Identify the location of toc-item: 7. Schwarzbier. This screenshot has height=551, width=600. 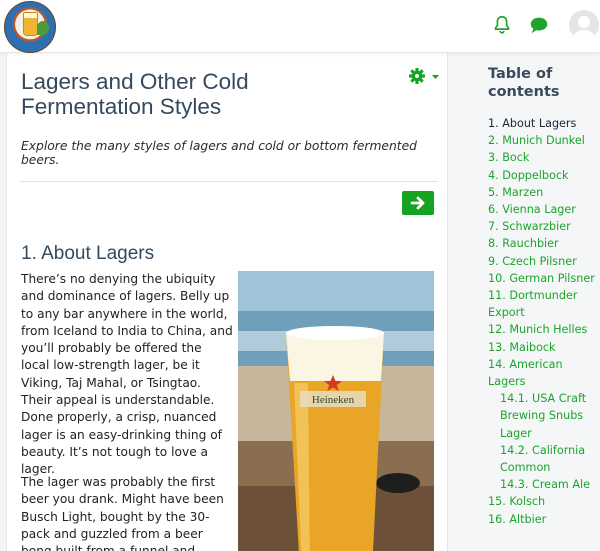
(544, 226).